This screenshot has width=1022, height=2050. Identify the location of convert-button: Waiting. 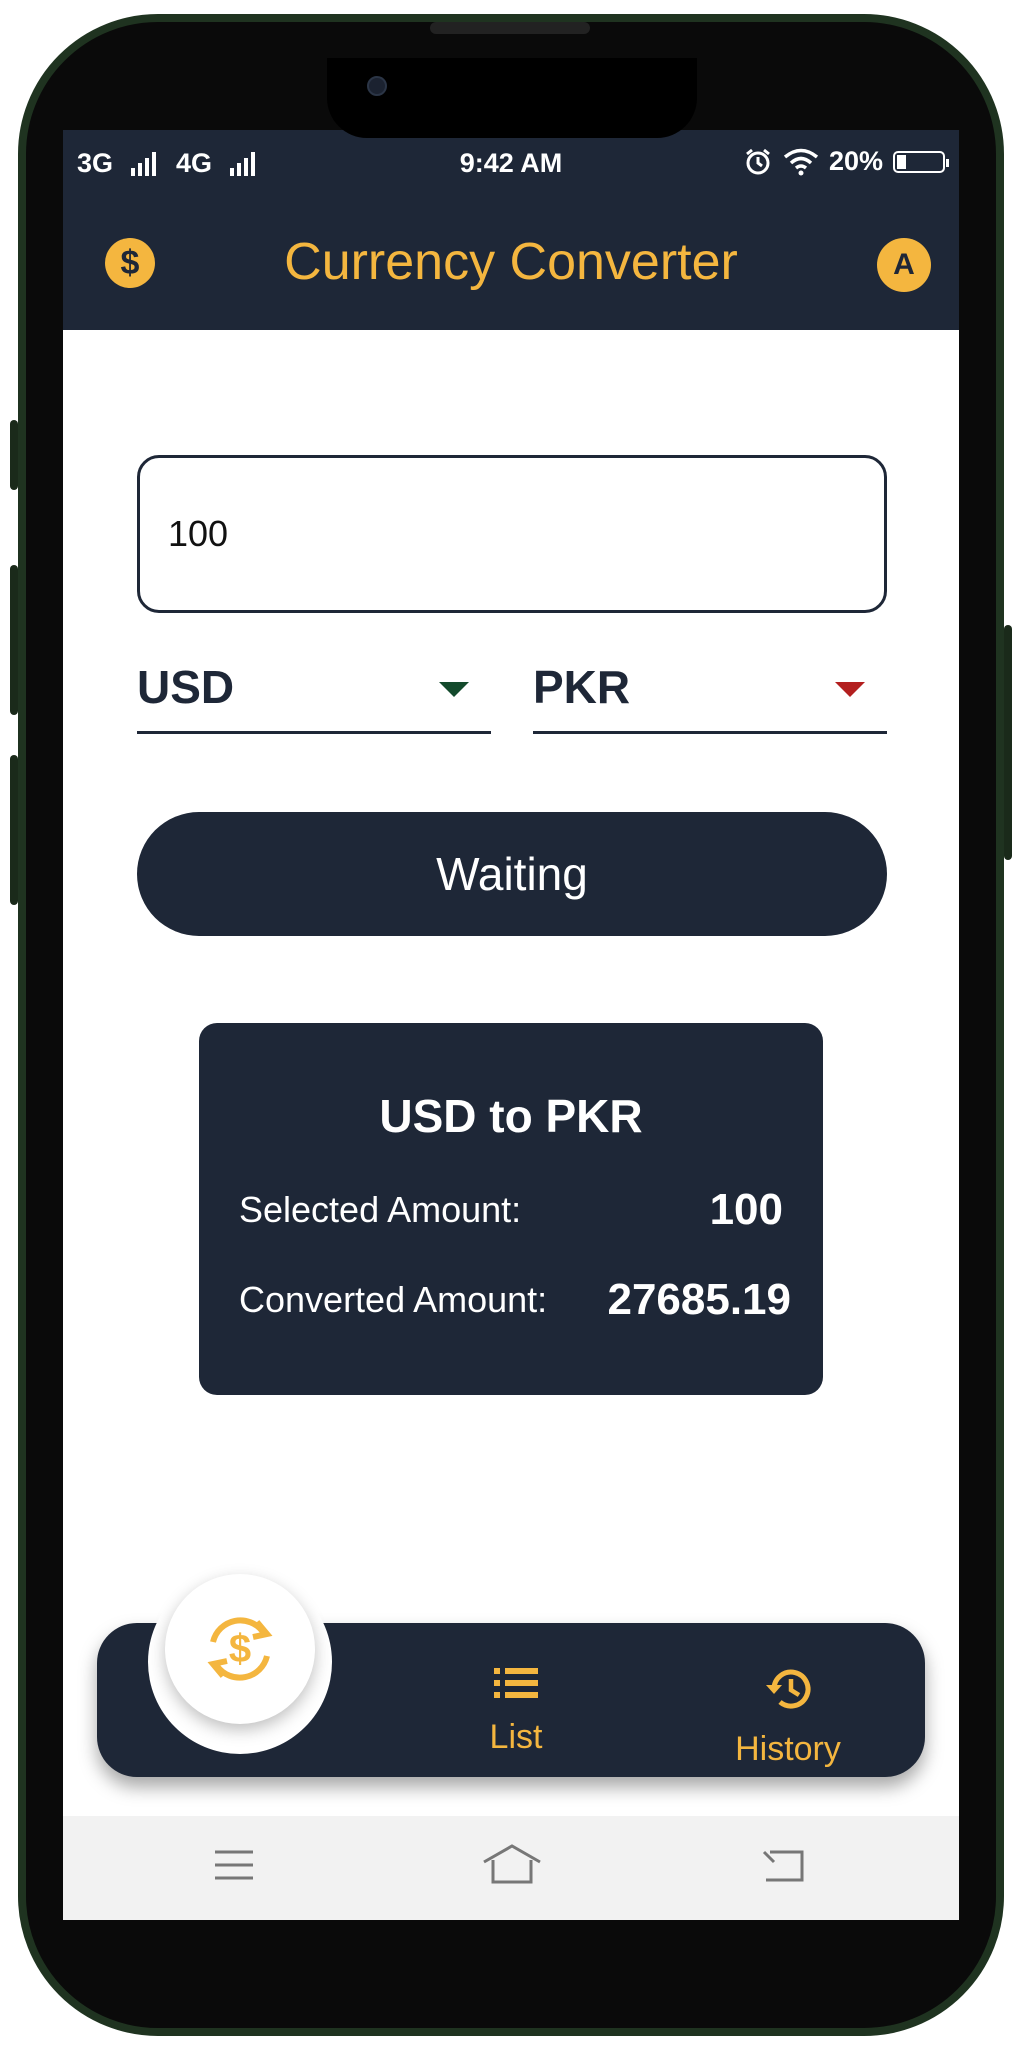
(512, 874).